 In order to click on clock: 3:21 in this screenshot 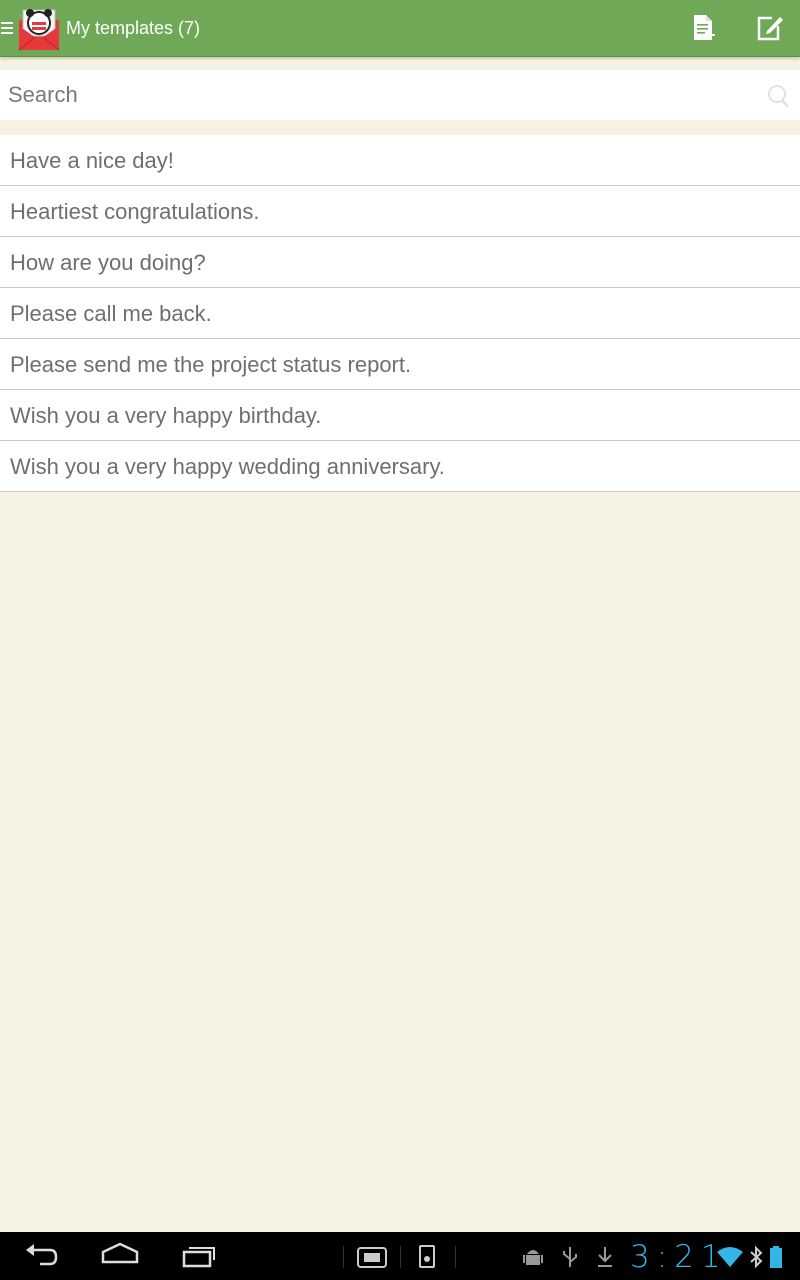, I will do `click(679, 1257)`.